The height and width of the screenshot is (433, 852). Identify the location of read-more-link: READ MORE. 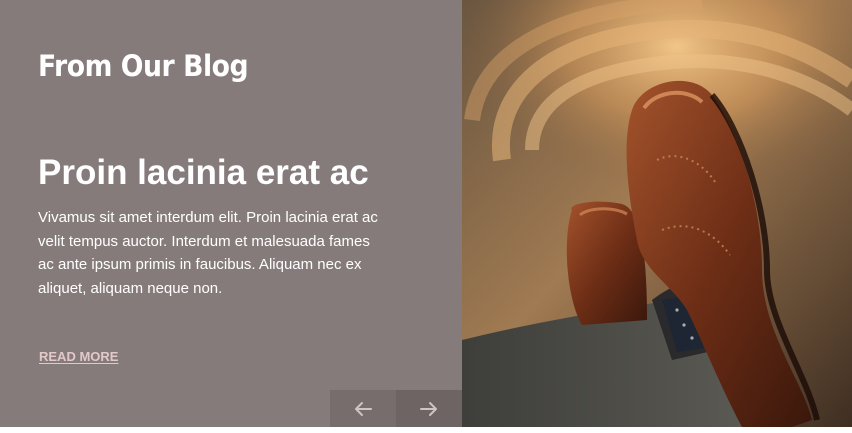
(78, 356).